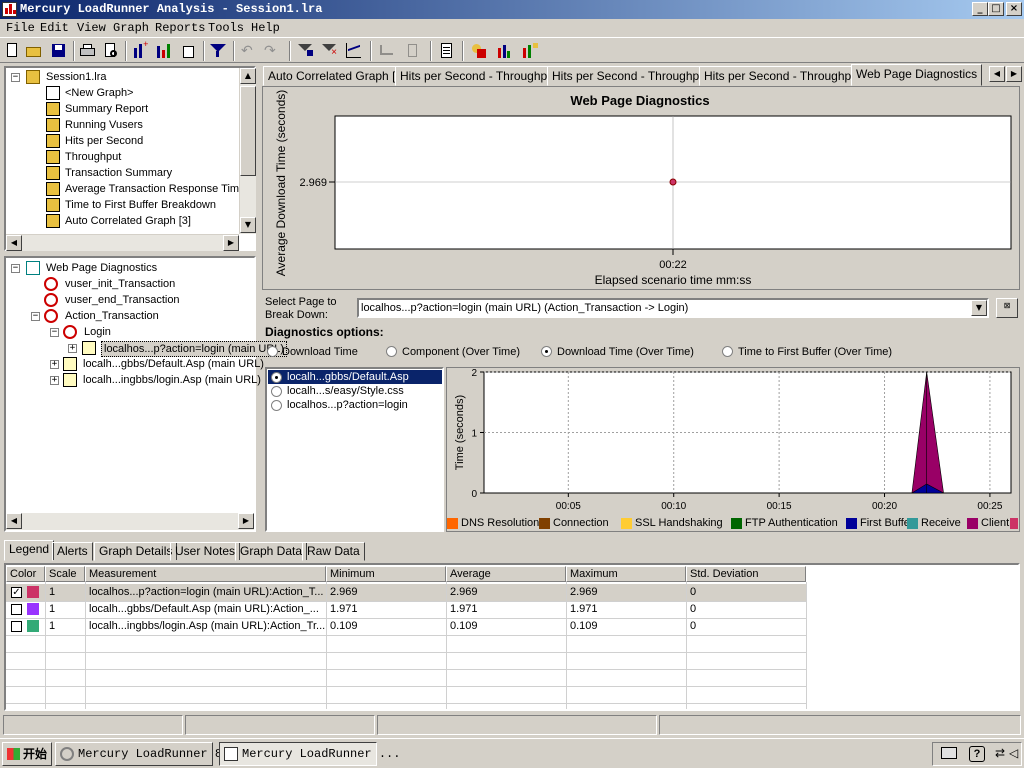 This screenshot has height=768, width=1024. Describe the element at coordinates (153, 109) in the screenshot. I see `tree-graph-item: Summary Report` at that location.